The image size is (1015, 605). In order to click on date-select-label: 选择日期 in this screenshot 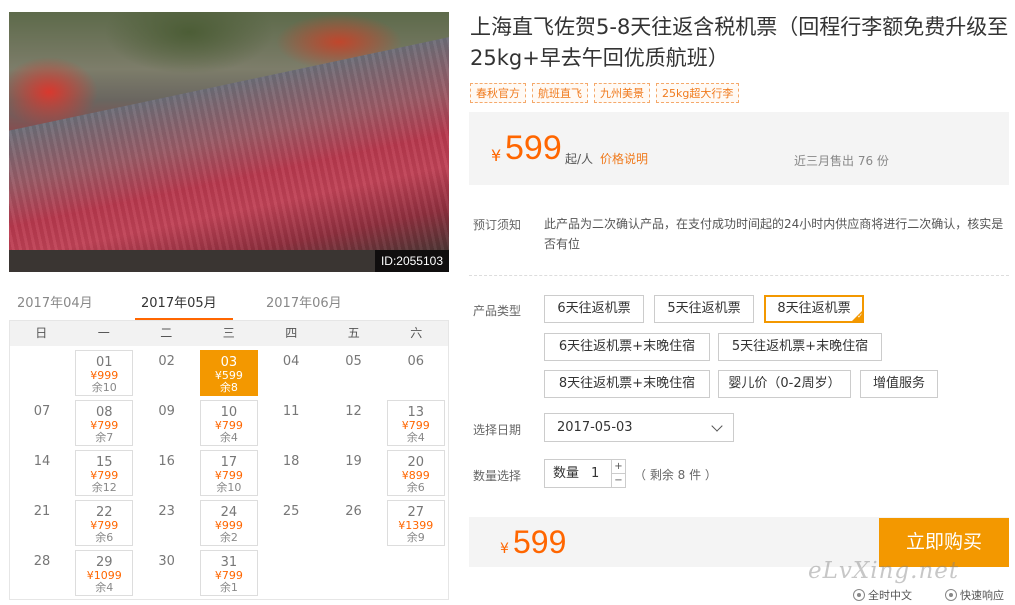, I will do `click(497, 430)`.